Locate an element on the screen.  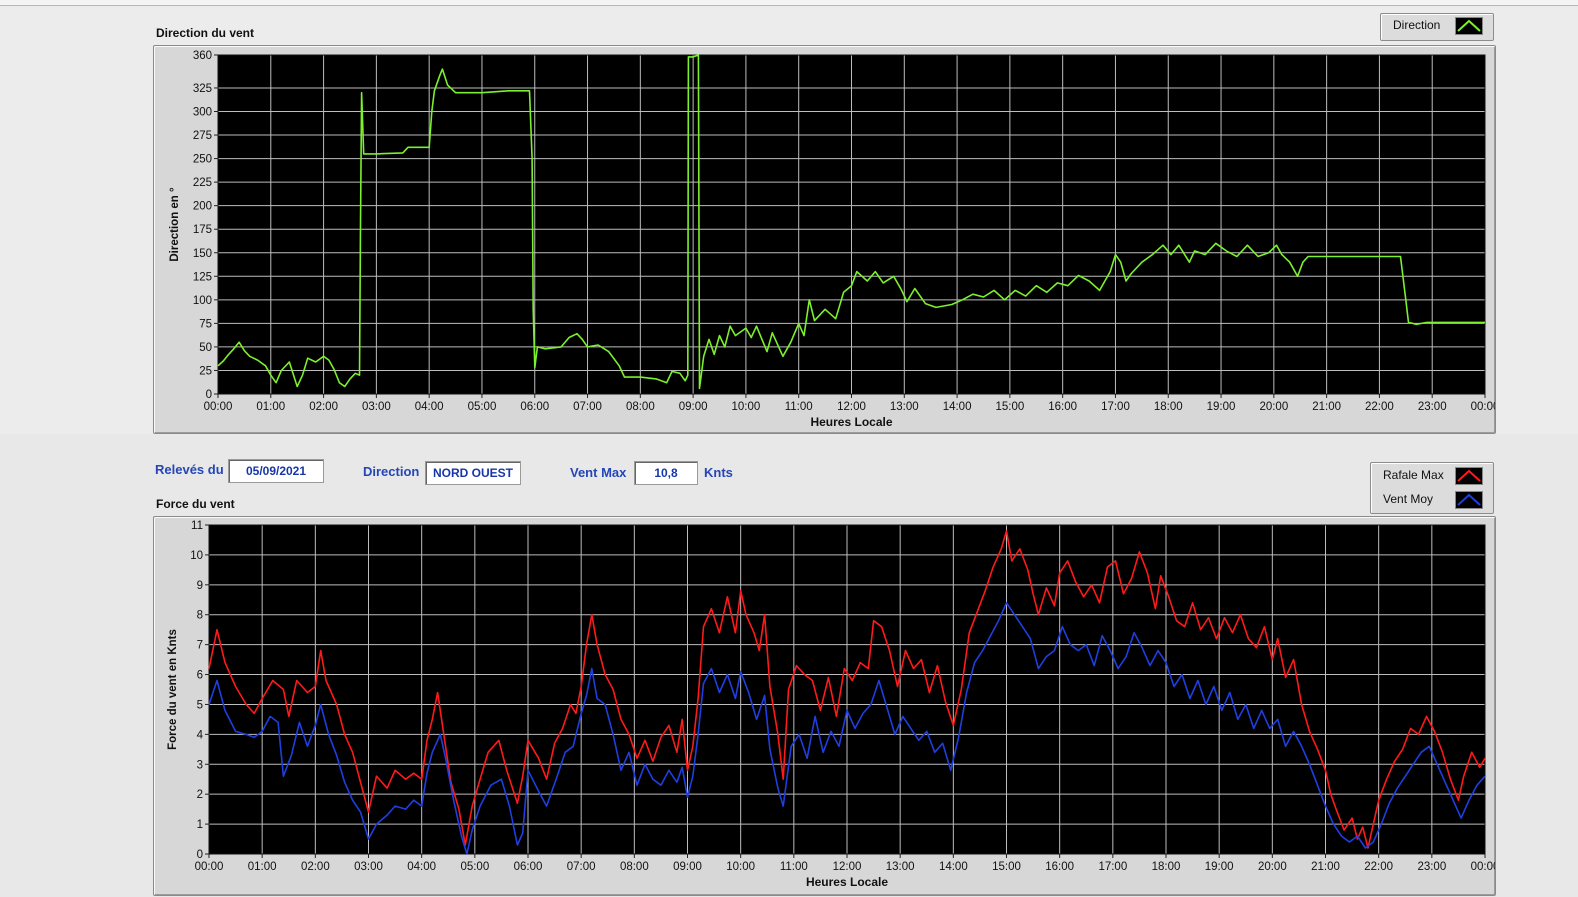
force-ytick-label: 3 is located at coordinates (200, 765).